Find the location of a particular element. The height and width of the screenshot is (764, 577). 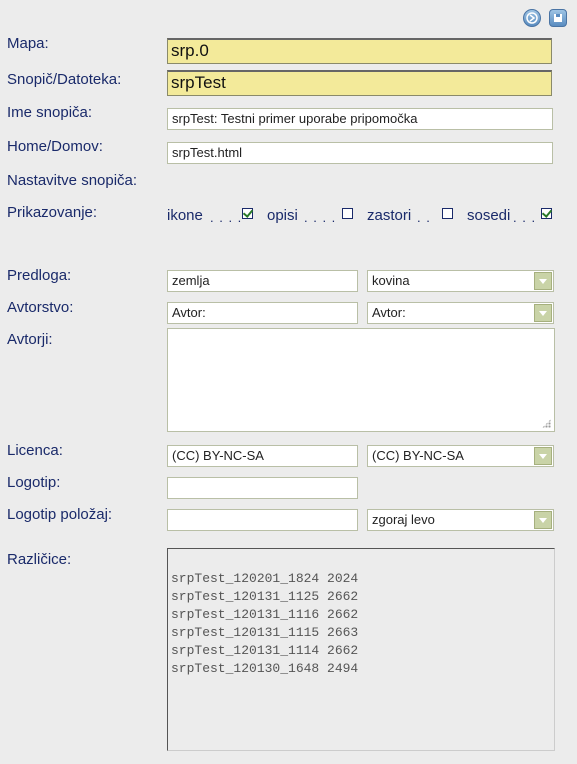

logotip-label: Logotip: is located at coordinates (34, 482).